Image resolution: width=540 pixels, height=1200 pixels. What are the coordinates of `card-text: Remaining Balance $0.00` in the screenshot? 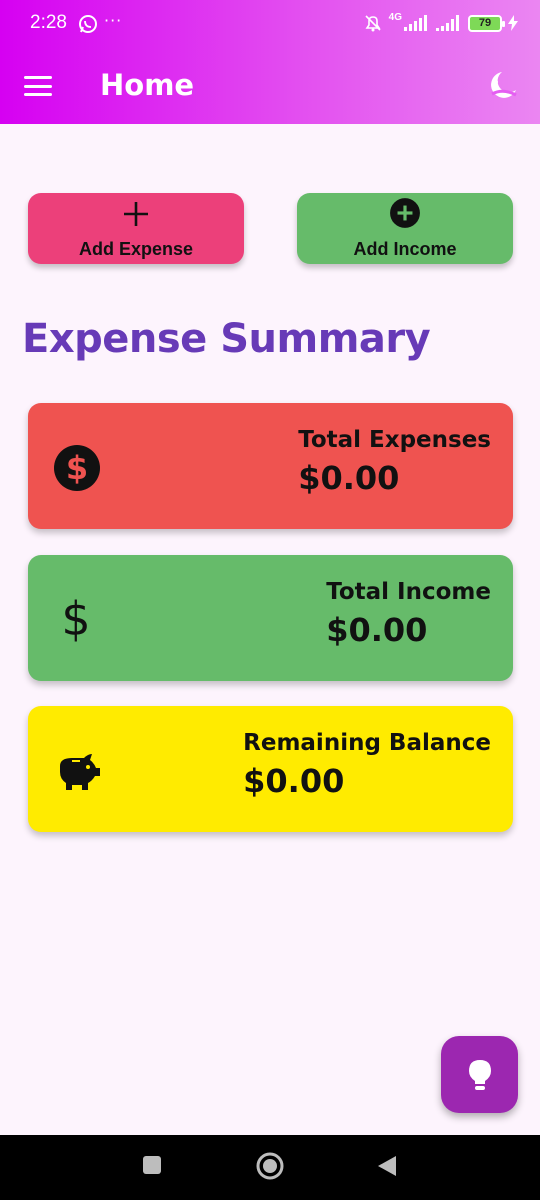 It's located at (367, 765).